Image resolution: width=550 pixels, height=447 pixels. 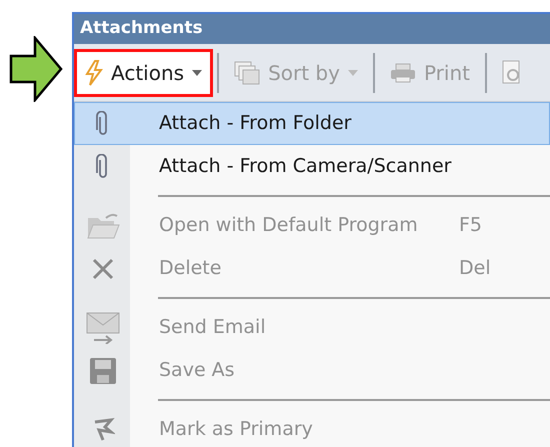 What do you see at coordinates (312, 123) in the screenshot?
I see `menu-item: Attach - From Folder` at bounding box center [312, 123].